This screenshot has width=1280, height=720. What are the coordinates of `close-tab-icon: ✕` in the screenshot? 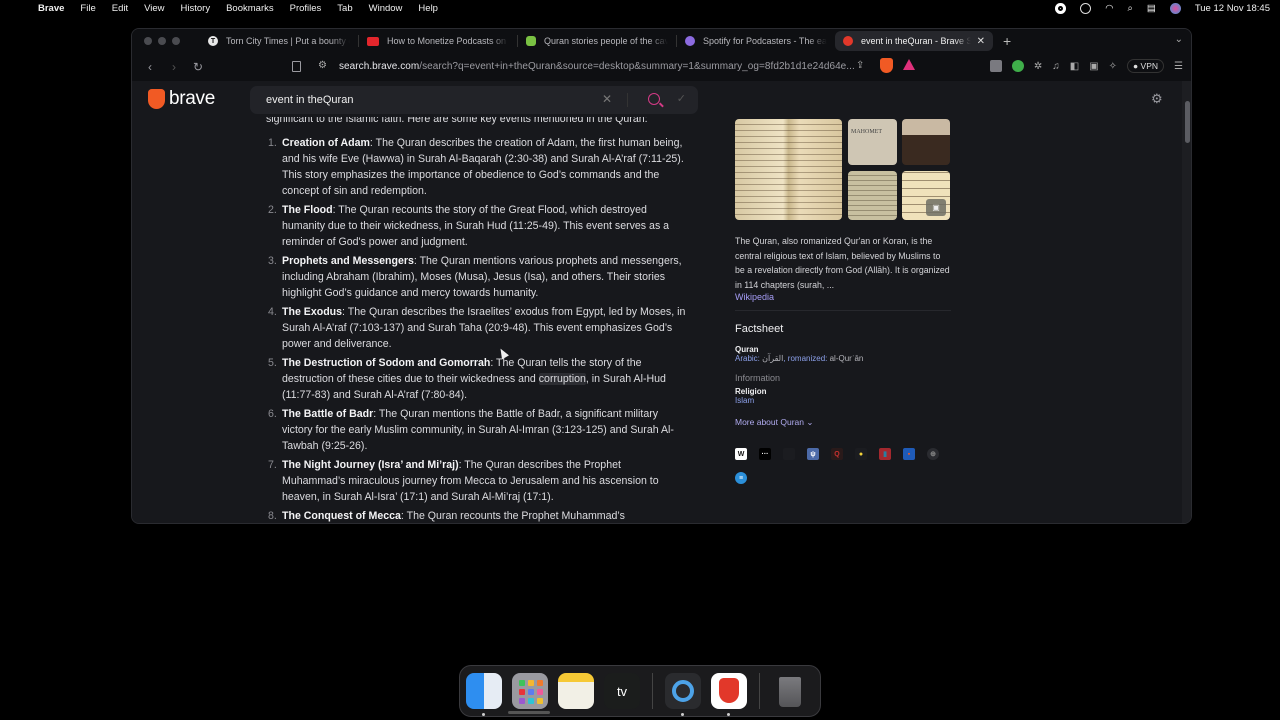 It's located at (981, 41).